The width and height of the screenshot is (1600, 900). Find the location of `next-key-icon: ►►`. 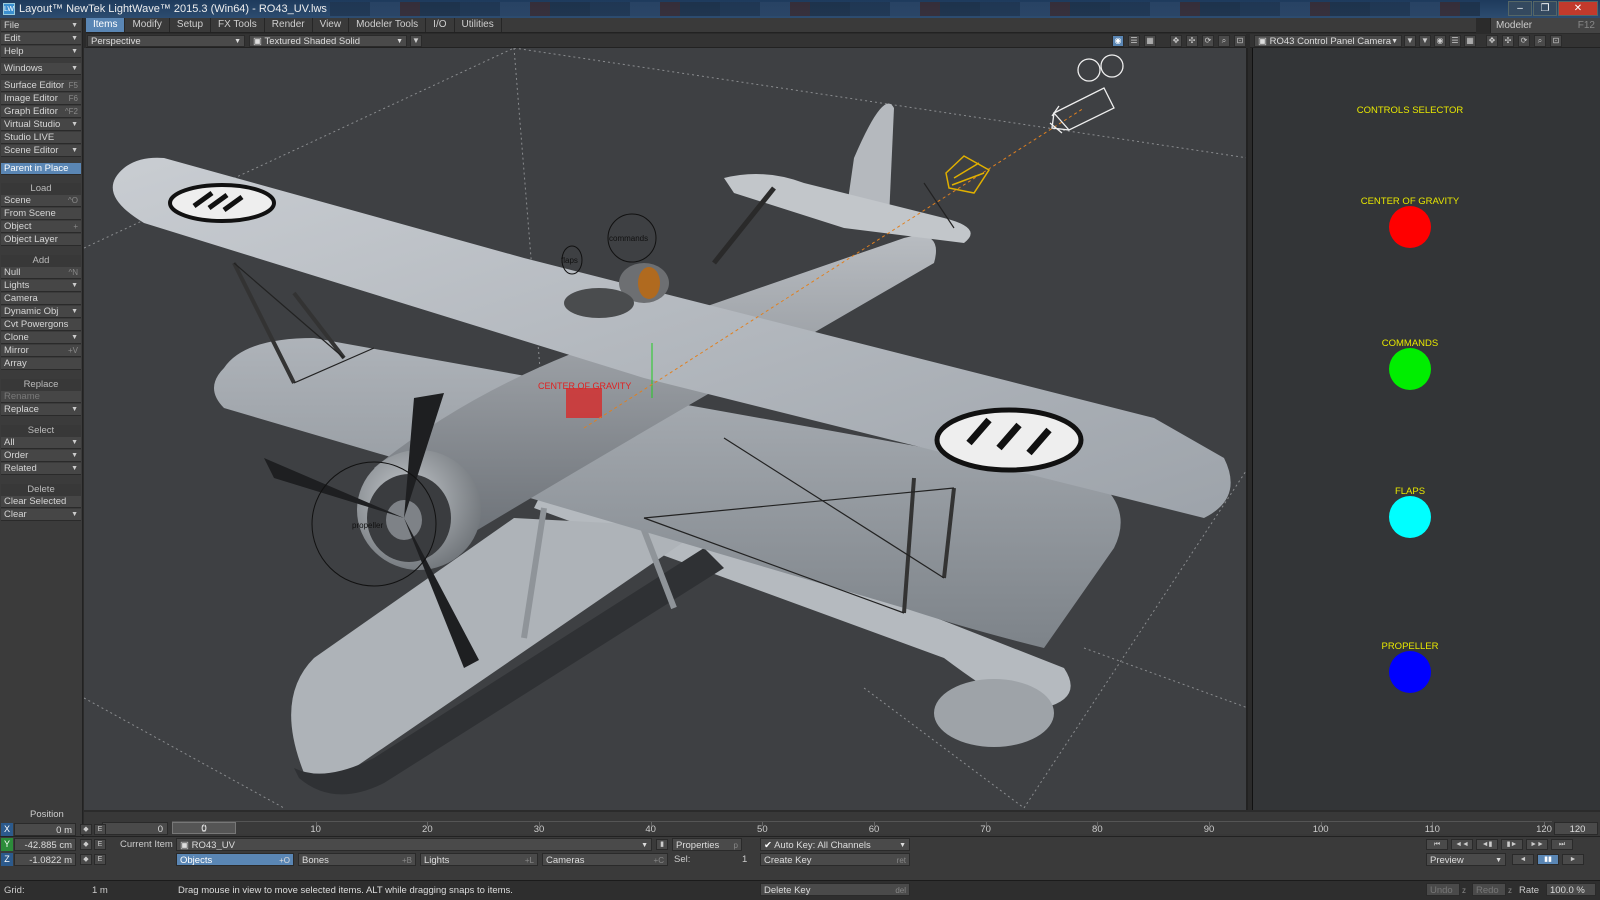

next-key-icon: ►► is located at coordinates (1537, 844).